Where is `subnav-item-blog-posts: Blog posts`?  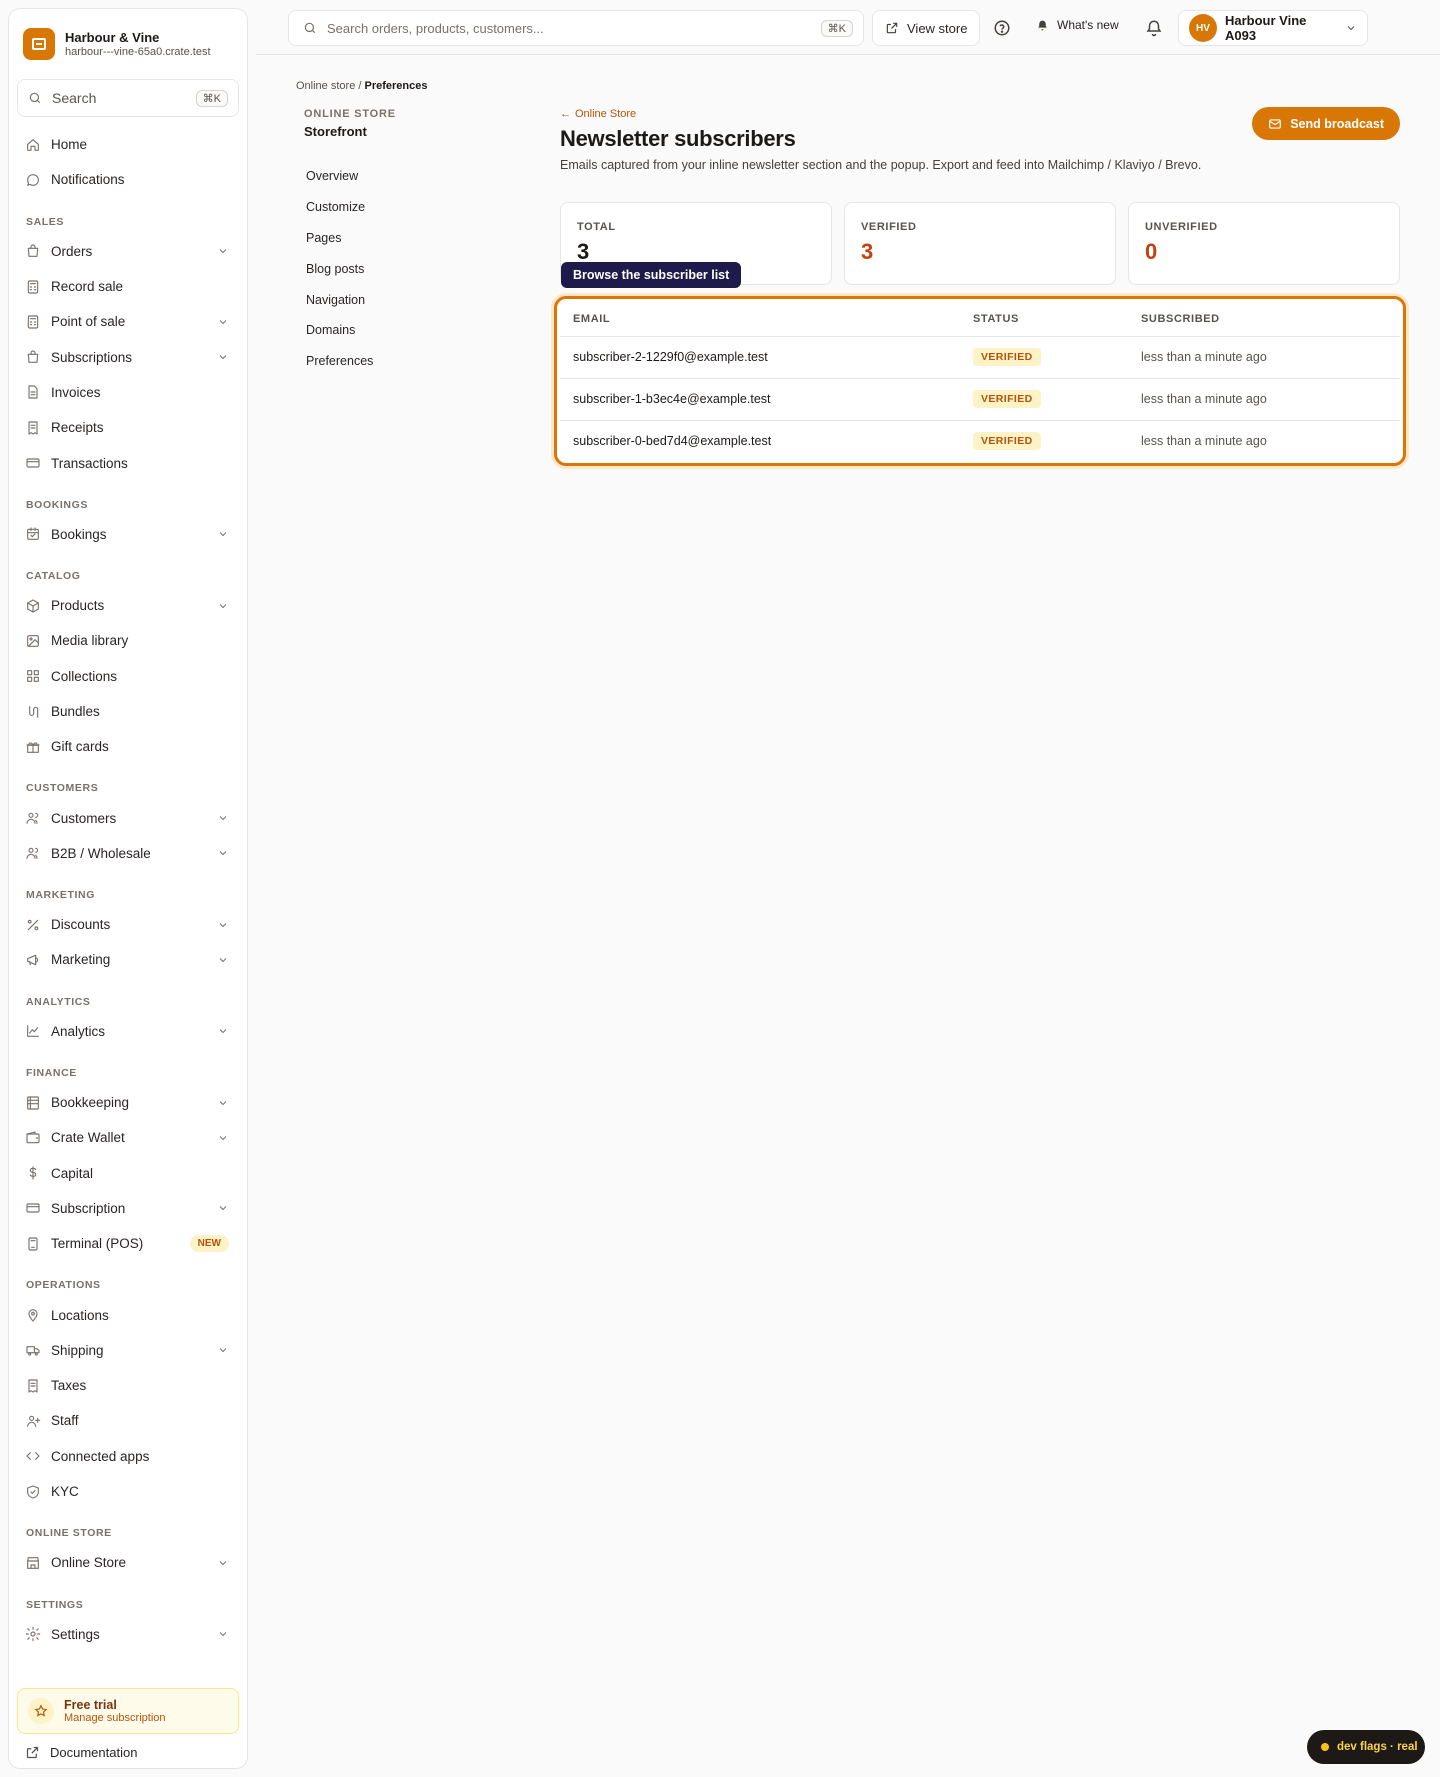 subnav-item-blog-posts: Blog posts is located at coordinates (404, 268).